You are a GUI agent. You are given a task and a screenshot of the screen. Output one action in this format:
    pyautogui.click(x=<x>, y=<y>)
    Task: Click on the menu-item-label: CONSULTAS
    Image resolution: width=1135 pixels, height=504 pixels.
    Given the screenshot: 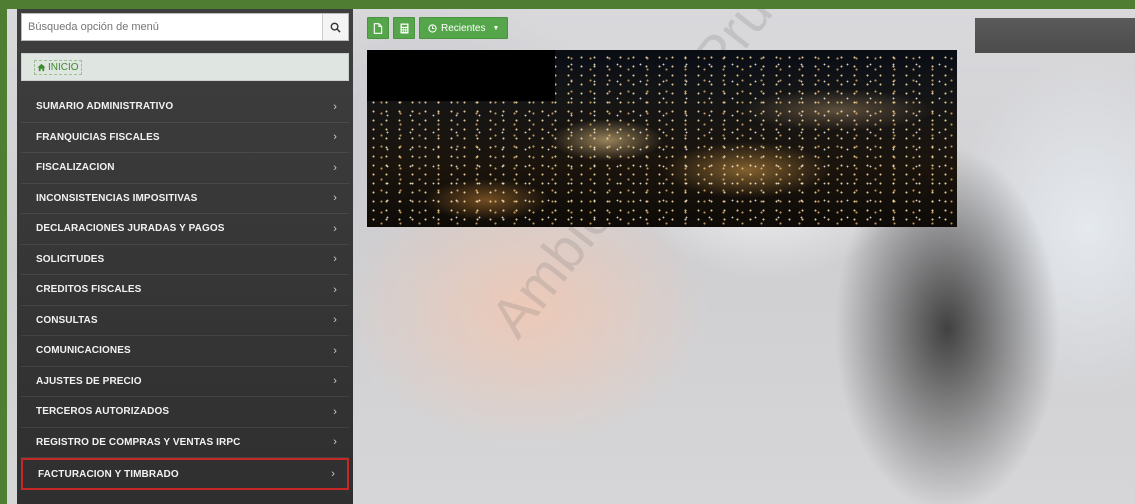 What is the action you would take?
    pyautogui.click(x=67, y=320)
    